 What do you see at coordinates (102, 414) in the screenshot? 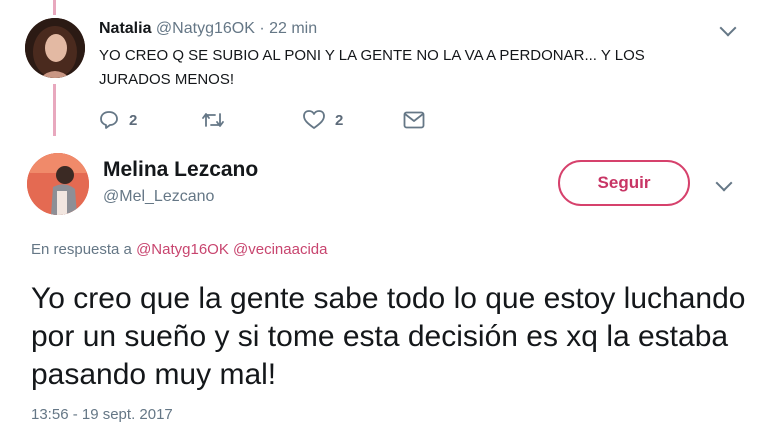
I see `tweet-timestamp: 13:56 - 19 sept. 2017` at bounding box center [102, 414].